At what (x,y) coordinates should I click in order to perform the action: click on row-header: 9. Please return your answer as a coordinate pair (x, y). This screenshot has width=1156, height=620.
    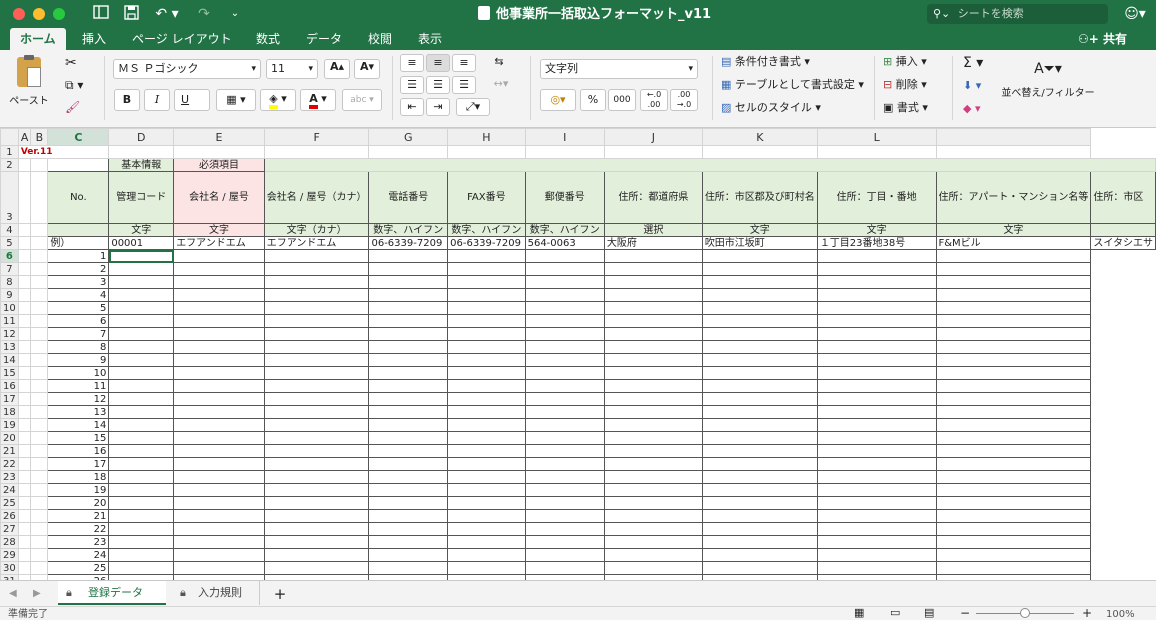
    Looking at the image, I should click on (9, 295).